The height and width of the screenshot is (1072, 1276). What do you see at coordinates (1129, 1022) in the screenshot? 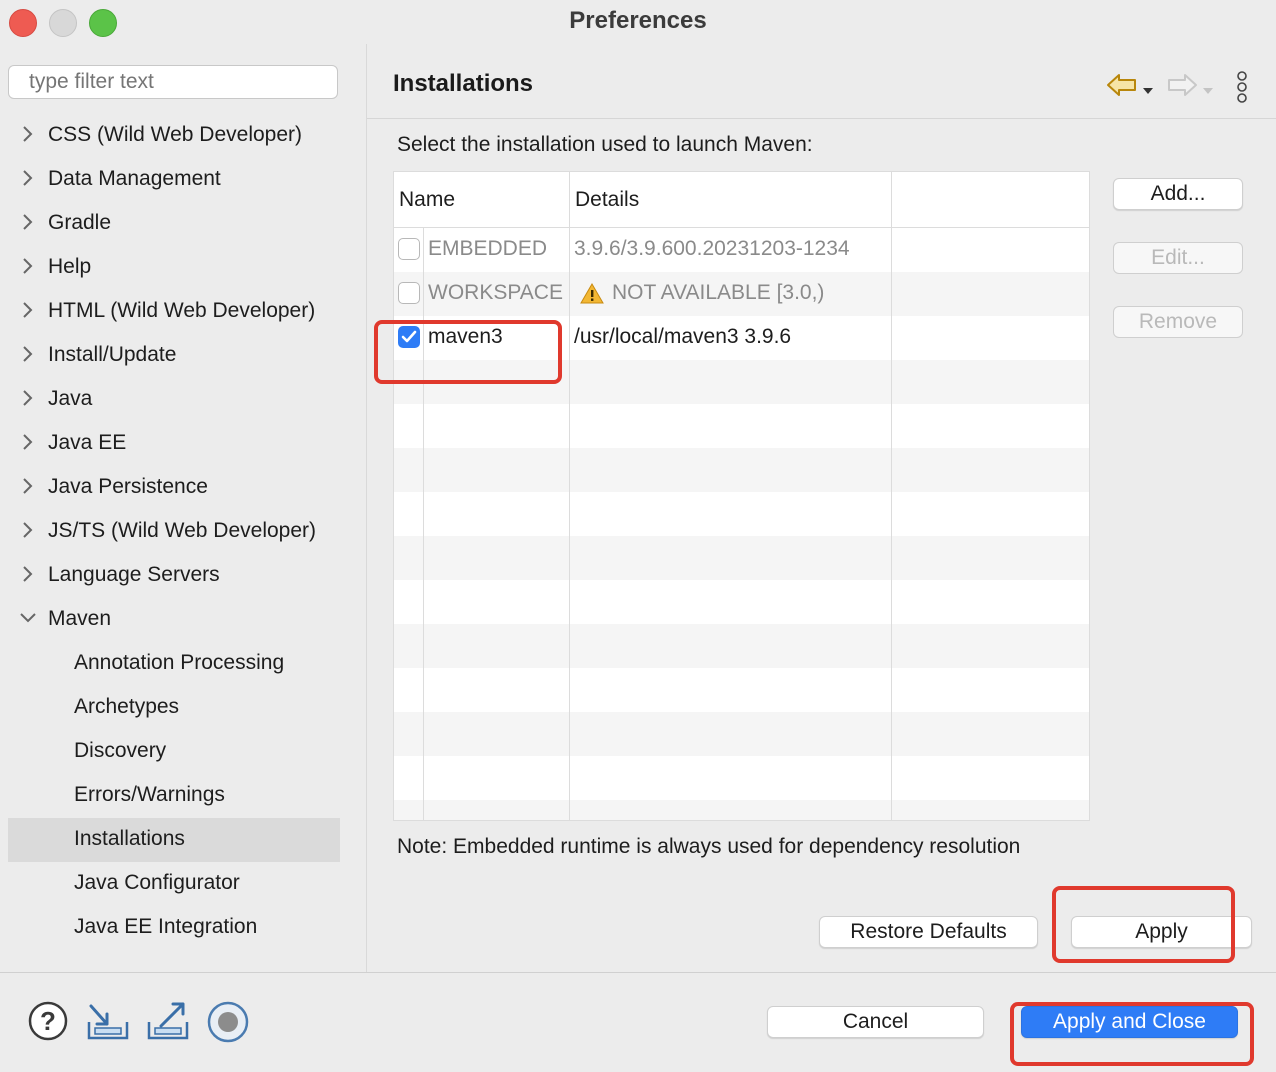
I see `apply-and-close-button: Apply and Close` at bounding box center [1129, 1022].